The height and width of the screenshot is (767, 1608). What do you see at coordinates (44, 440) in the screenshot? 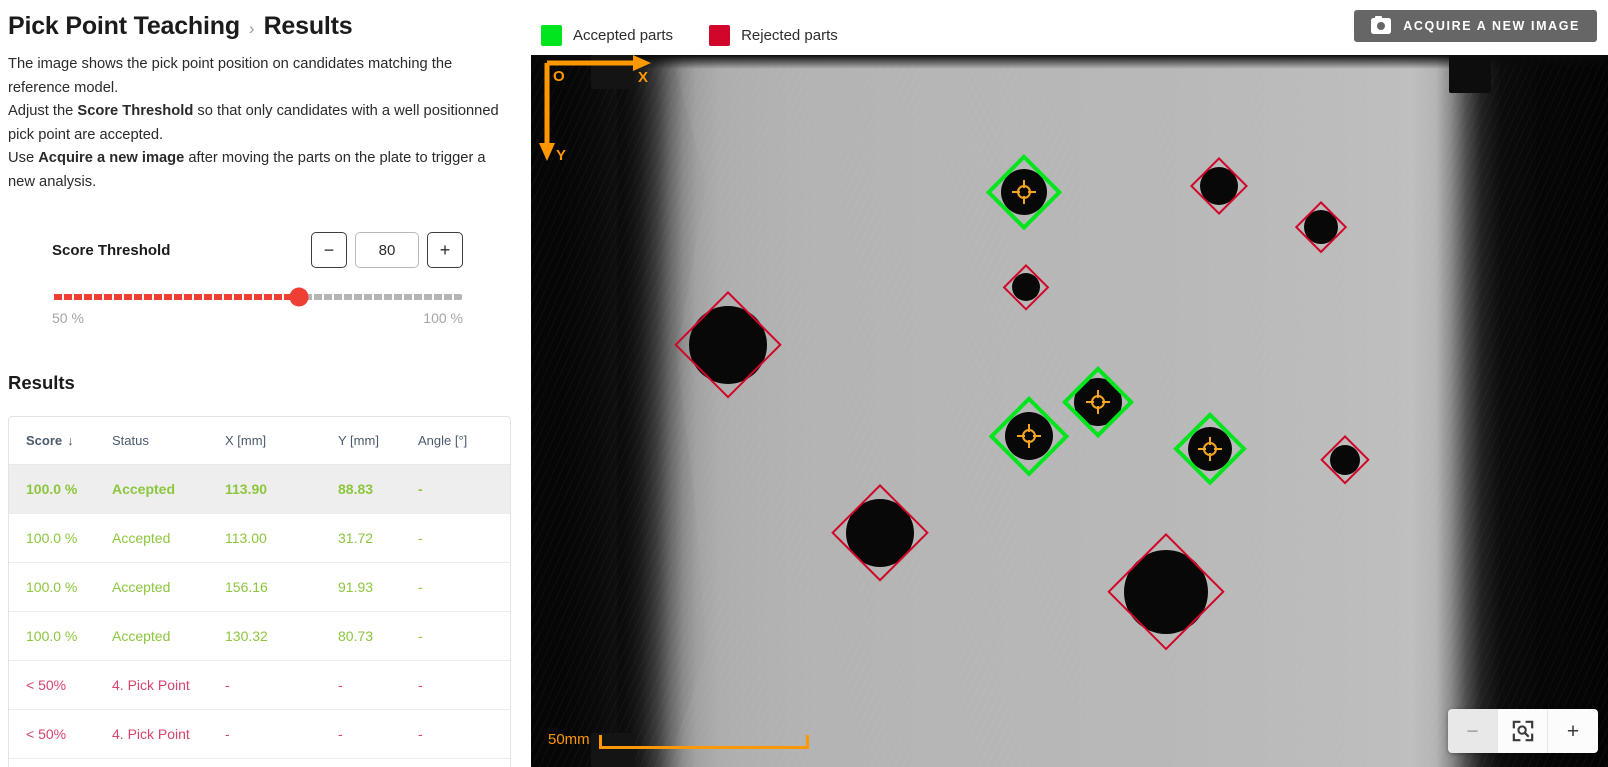
I see `column-header-score-label: Score` at bounding box center [44, 440].